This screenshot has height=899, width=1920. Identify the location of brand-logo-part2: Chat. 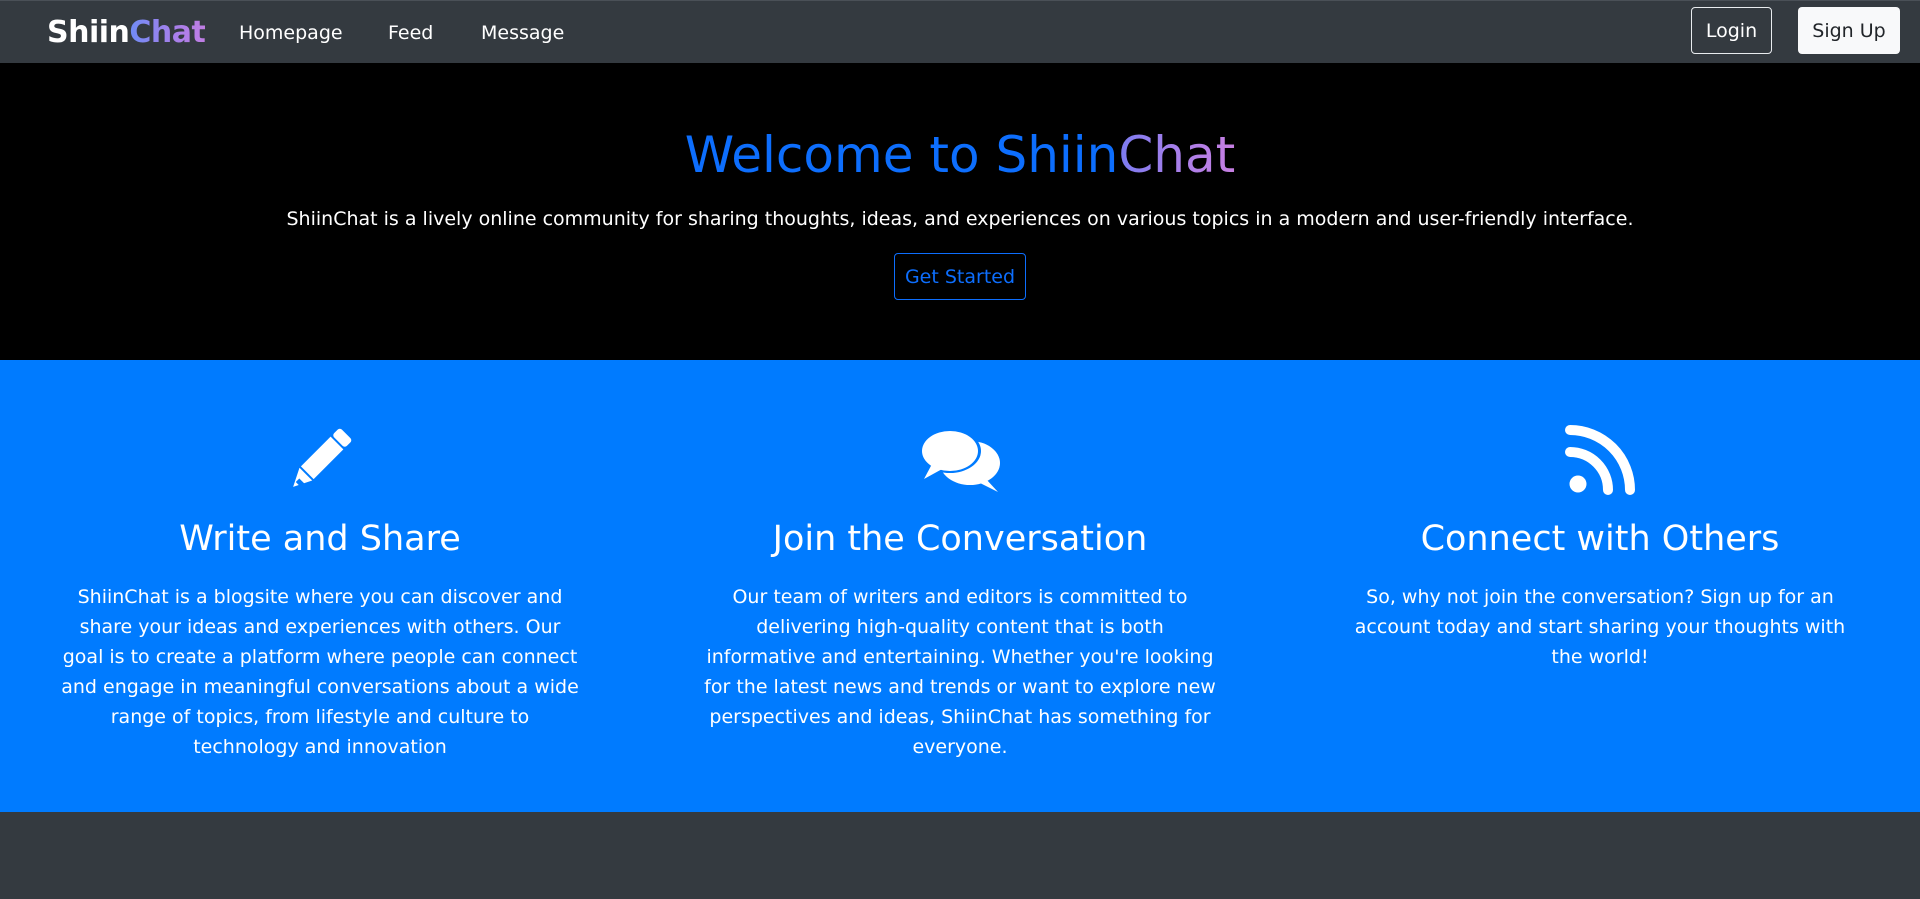
(167, 32).